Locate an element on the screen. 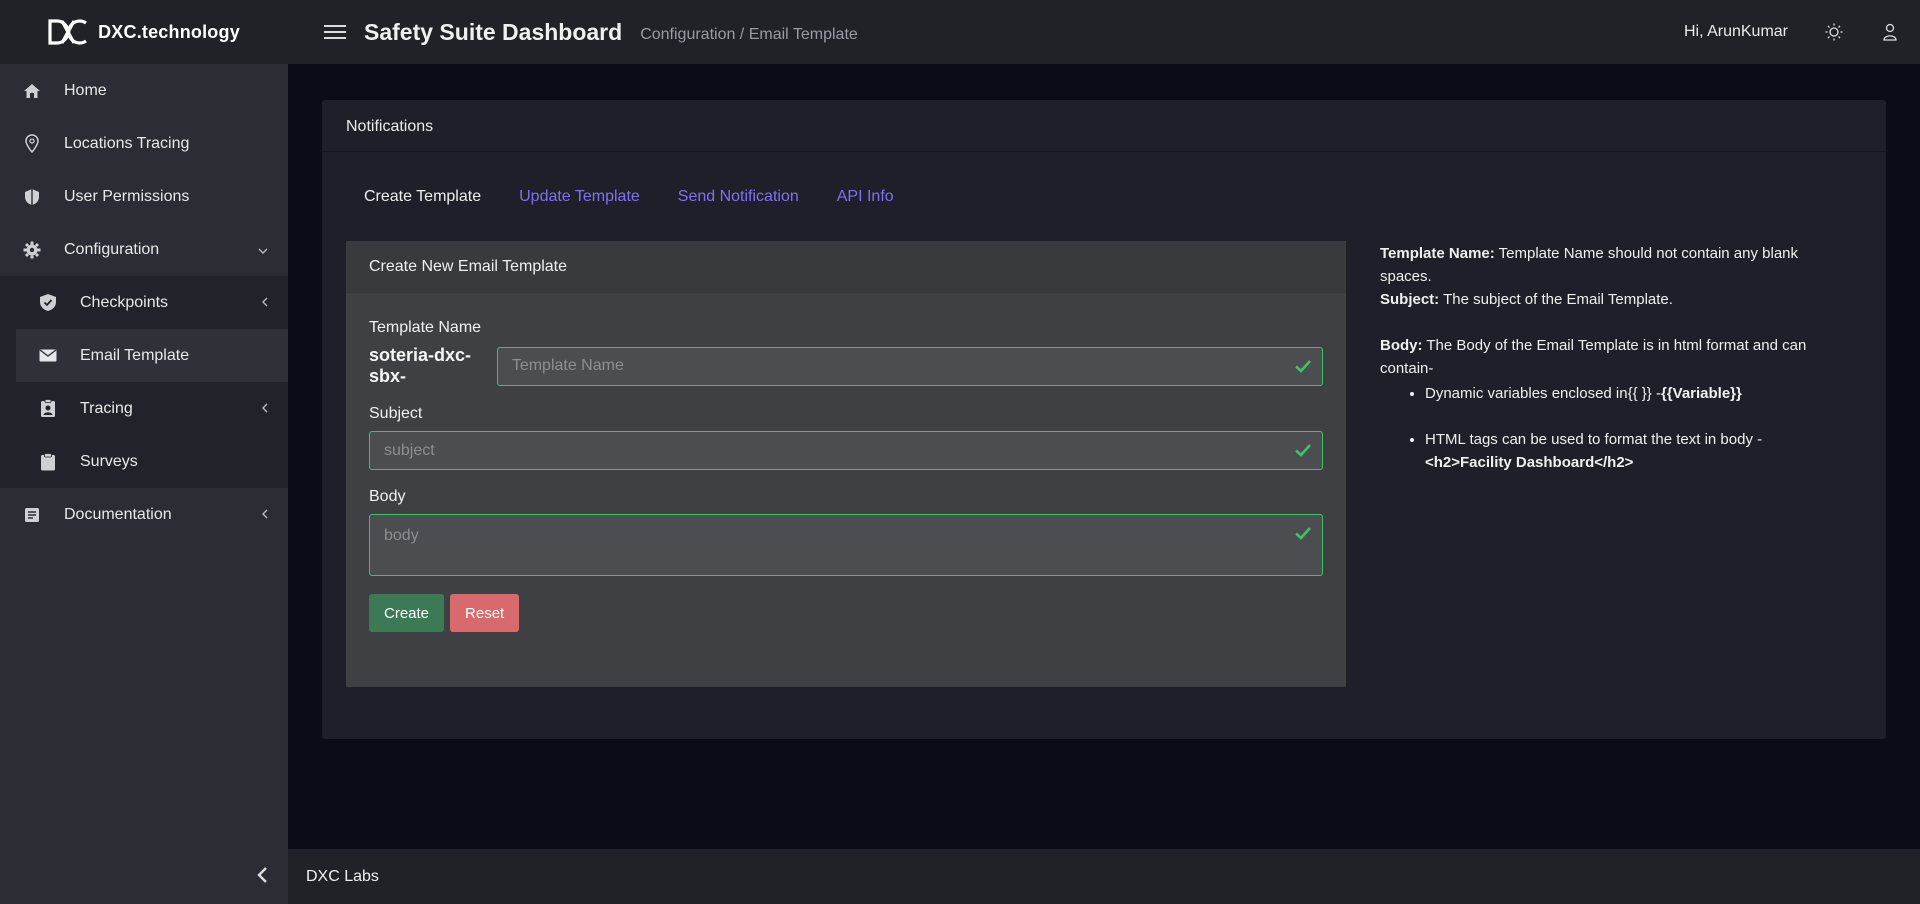  sidebar-item-user-permissions: User Permissions is located at coordinates (144, 196).